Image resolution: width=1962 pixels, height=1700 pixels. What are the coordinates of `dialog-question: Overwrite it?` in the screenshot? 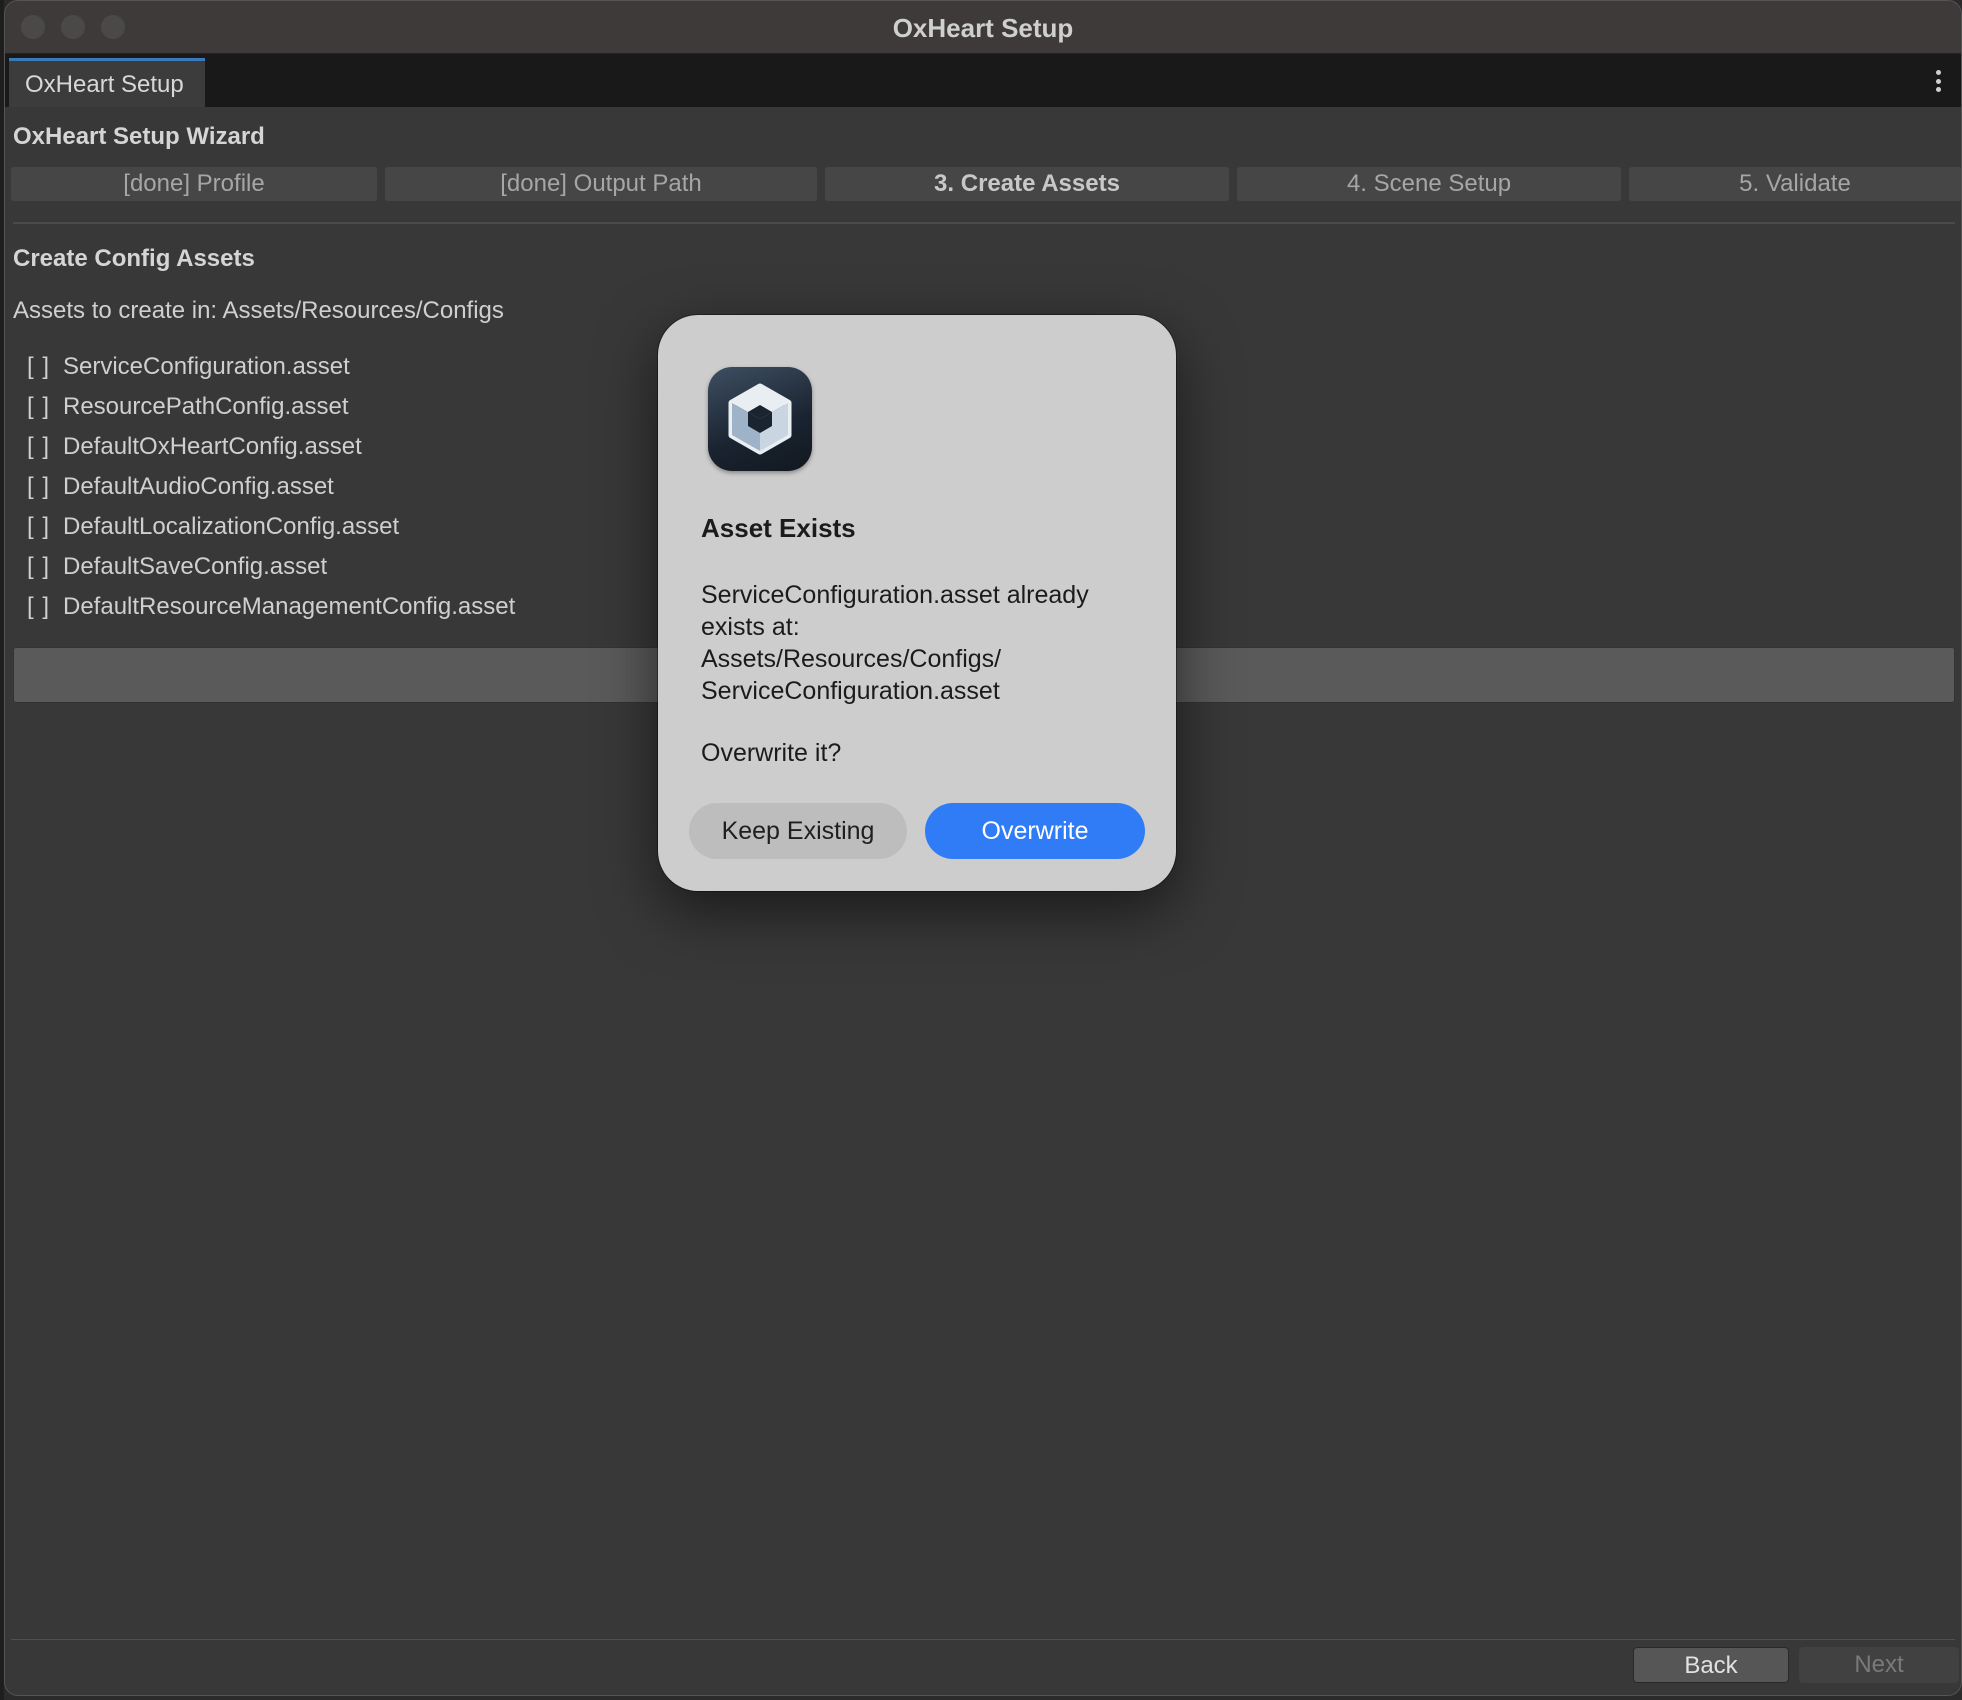 It's located at (771, 753).